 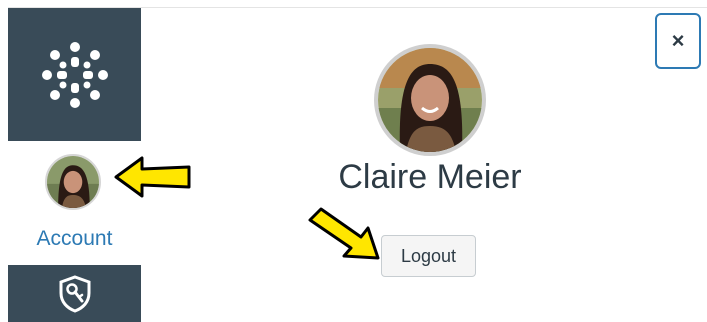 I want to click on profile-name: Claire Meier, so click(x=430, y=177).